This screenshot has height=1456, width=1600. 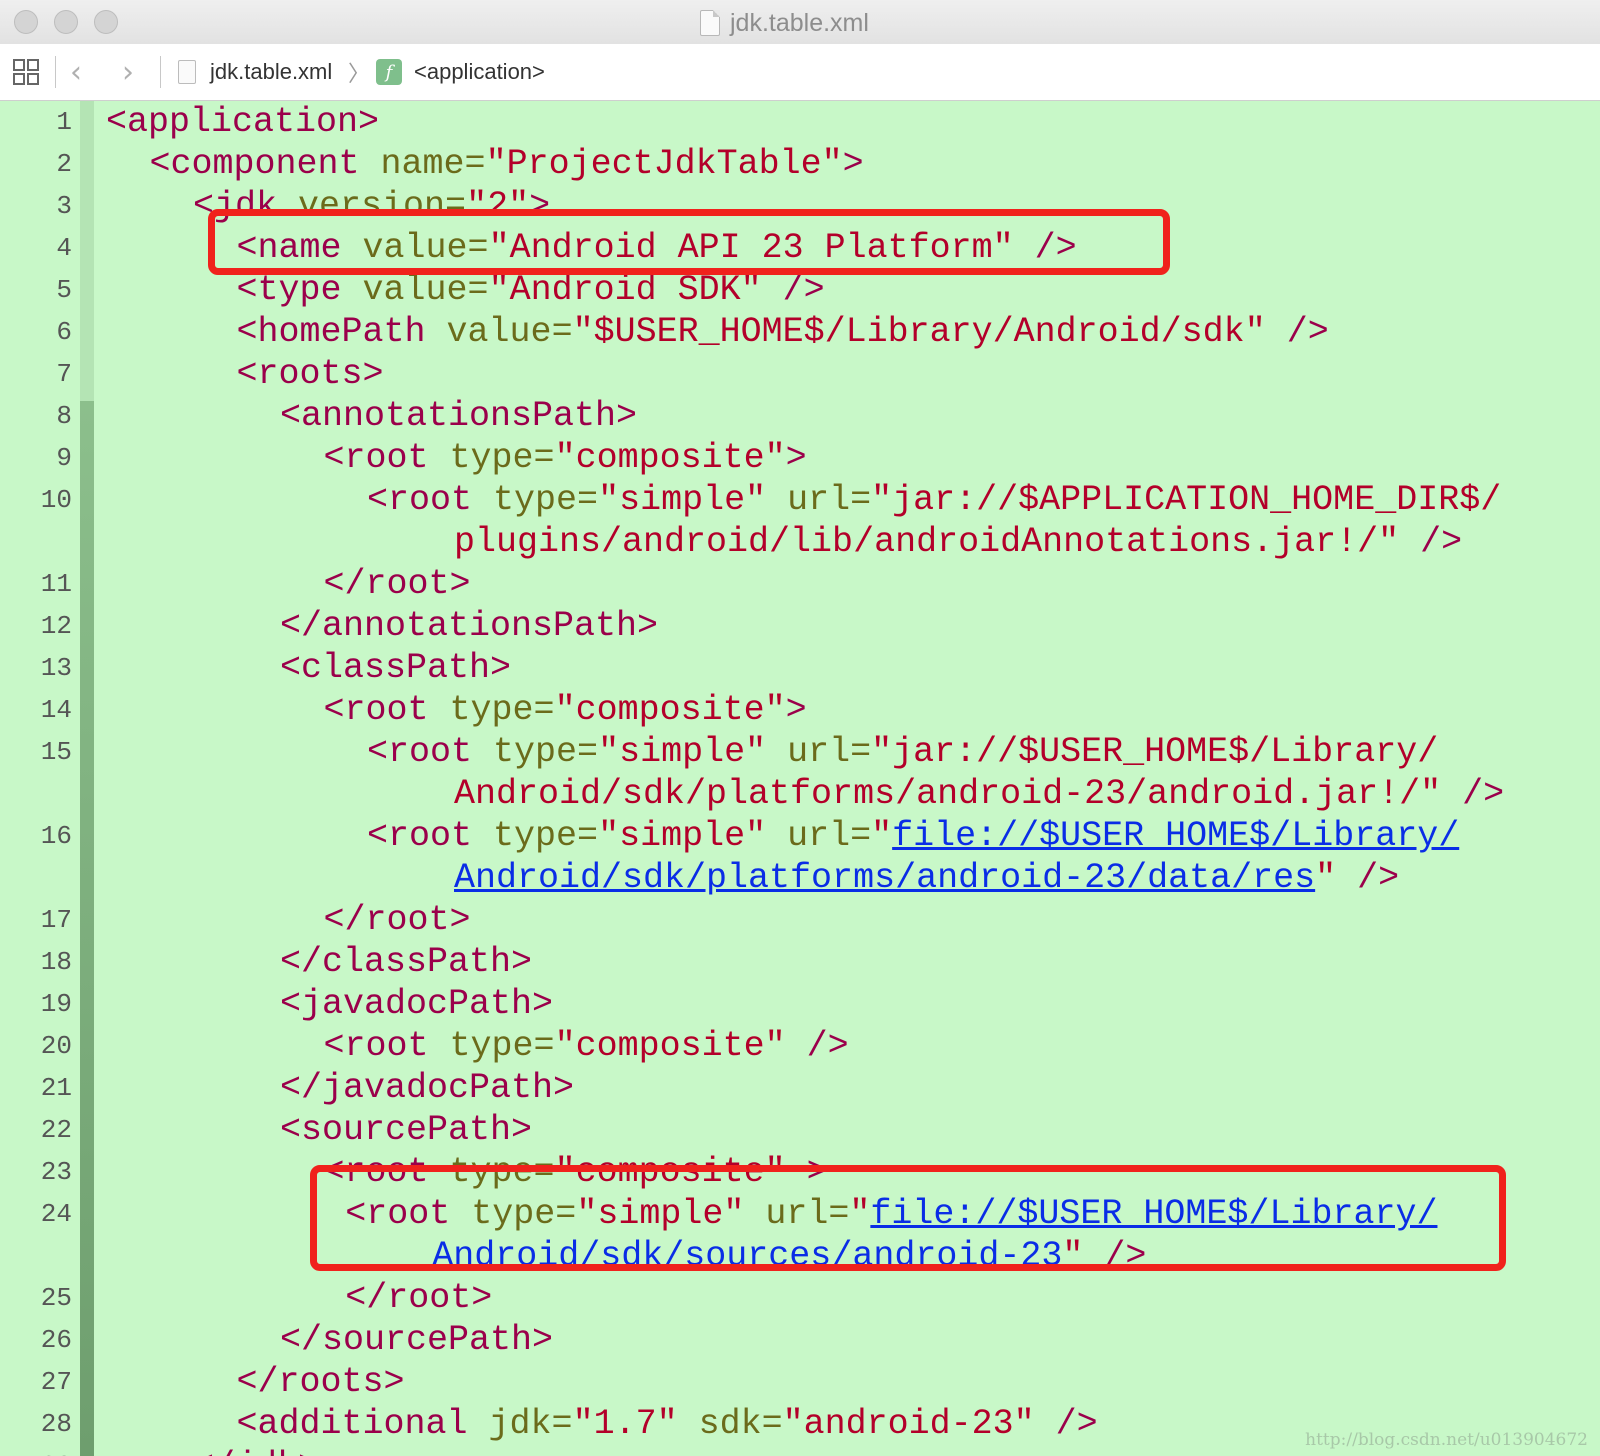 I want to click on line-number: 22, so click(x=56, y=1130).